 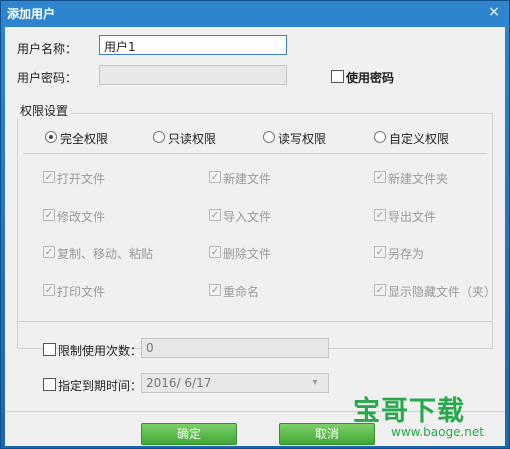 I want to click on expire-date-value: 2016/ 6/17, so click(x=179, y=383).